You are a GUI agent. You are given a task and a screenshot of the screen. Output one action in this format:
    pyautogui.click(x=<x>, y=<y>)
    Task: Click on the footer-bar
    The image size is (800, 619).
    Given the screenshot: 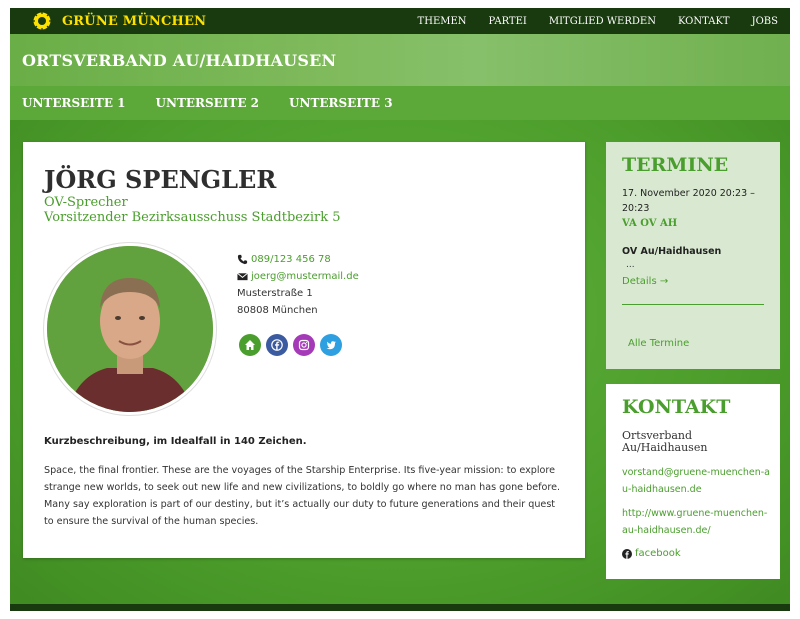 What is the action you would take?
    pyautogui.click(x=400, y=607)
    